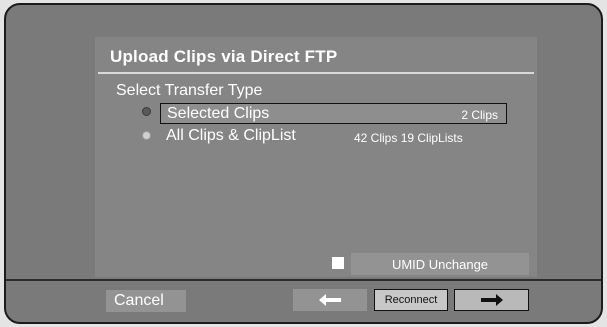 The image size is (607, 327). Describe the element at coordinates (333, 113) in the screenshot. I see `option-selected-clips: Selected Clips 2 Clips` at that location.